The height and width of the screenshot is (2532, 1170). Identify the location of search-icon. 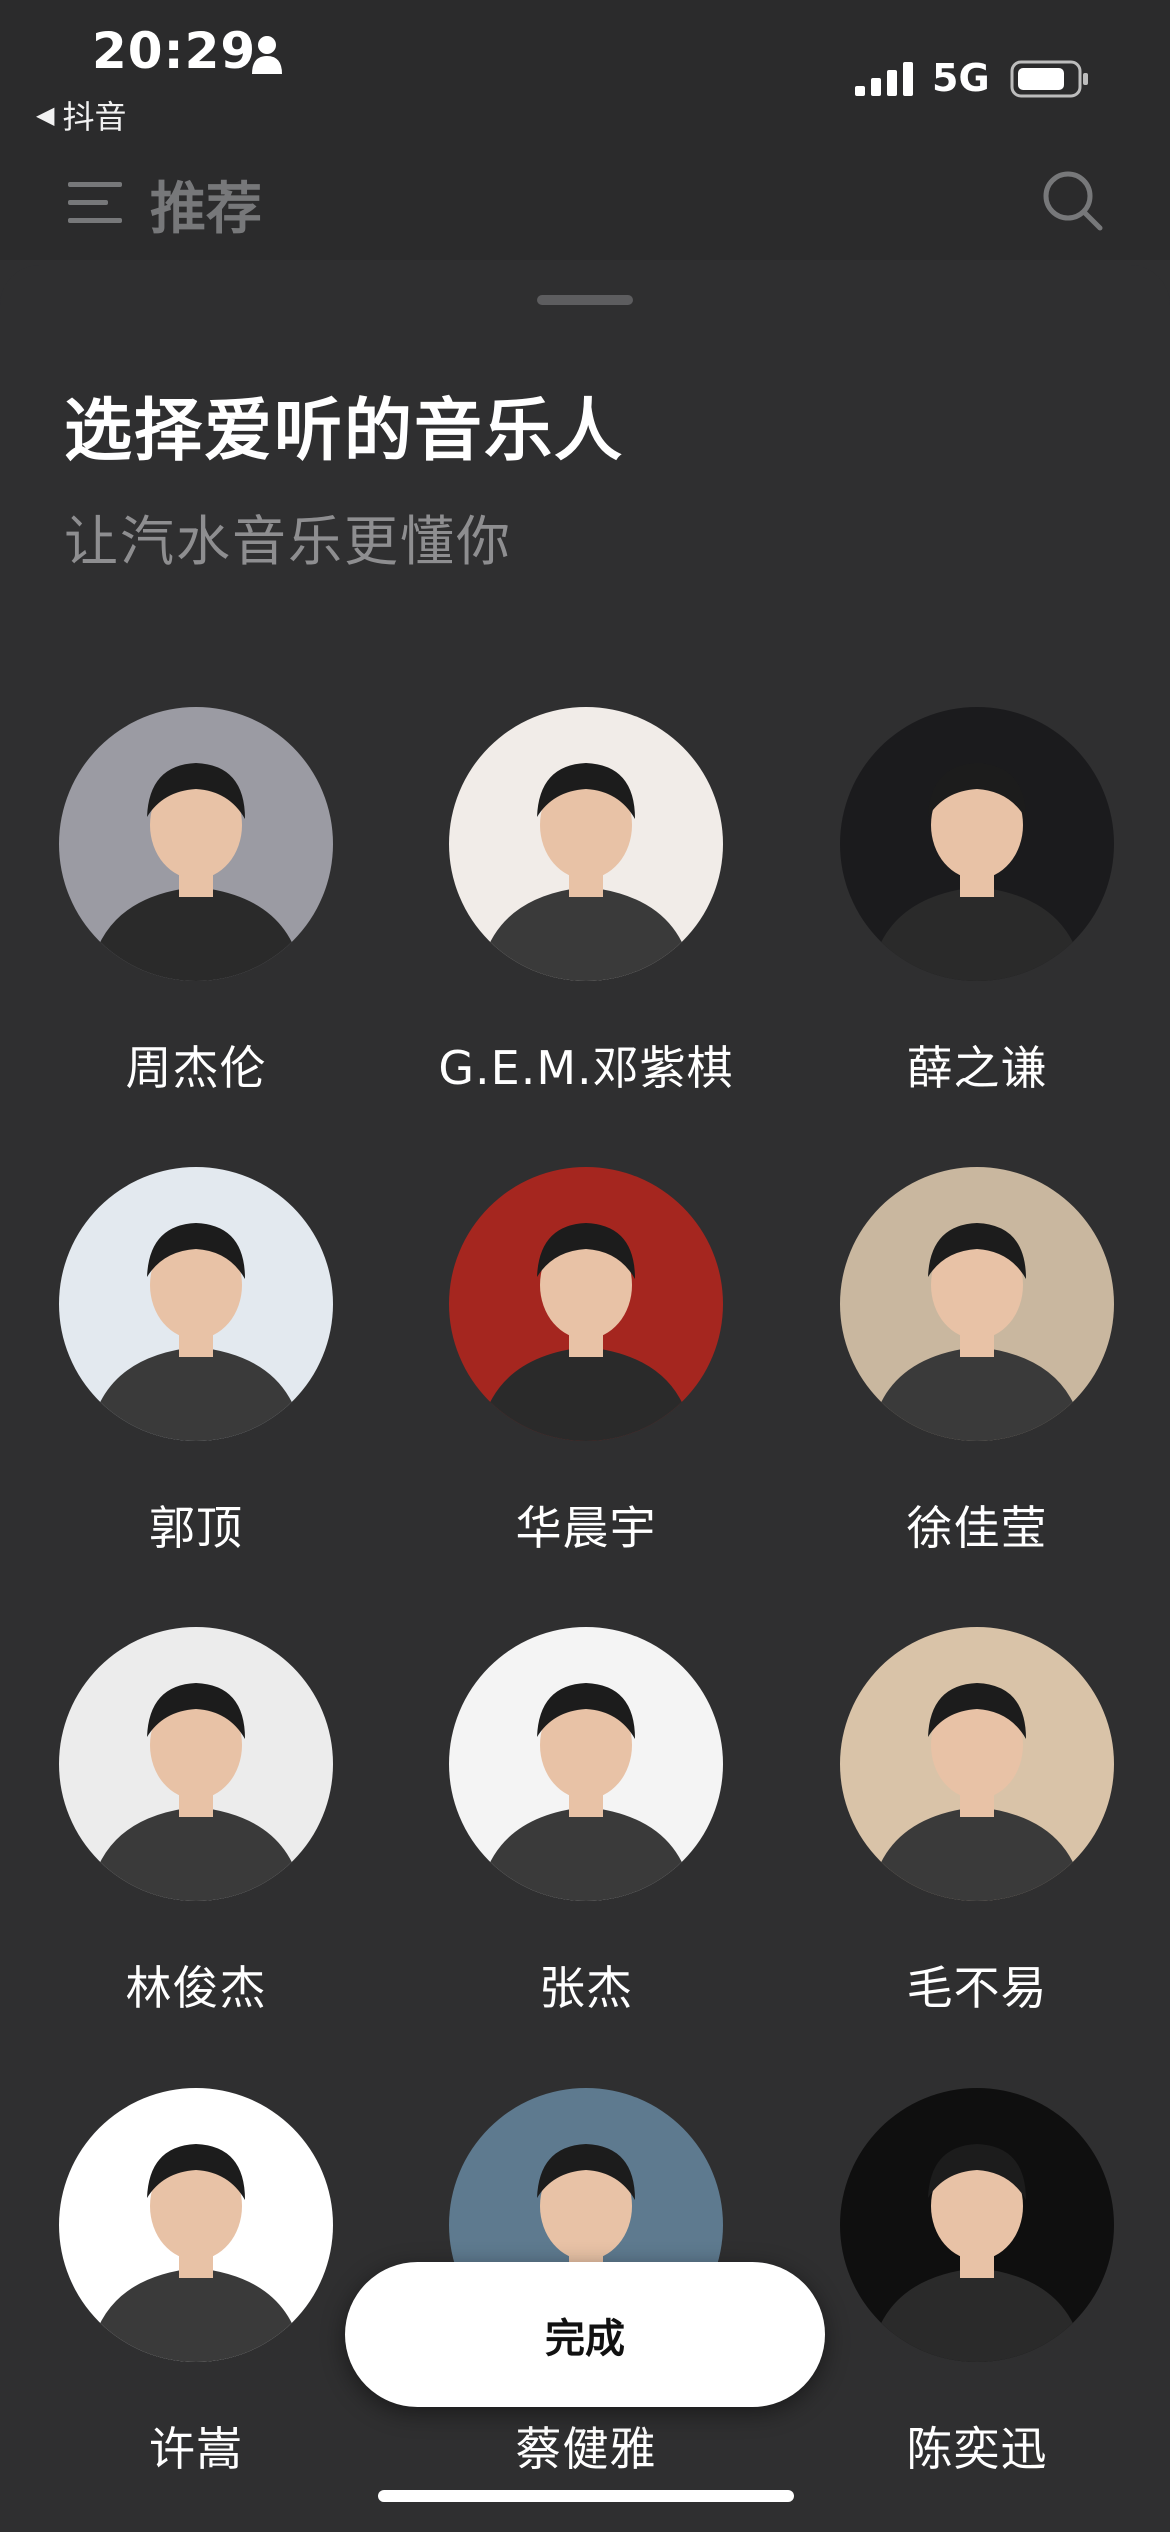
(1072, 200).